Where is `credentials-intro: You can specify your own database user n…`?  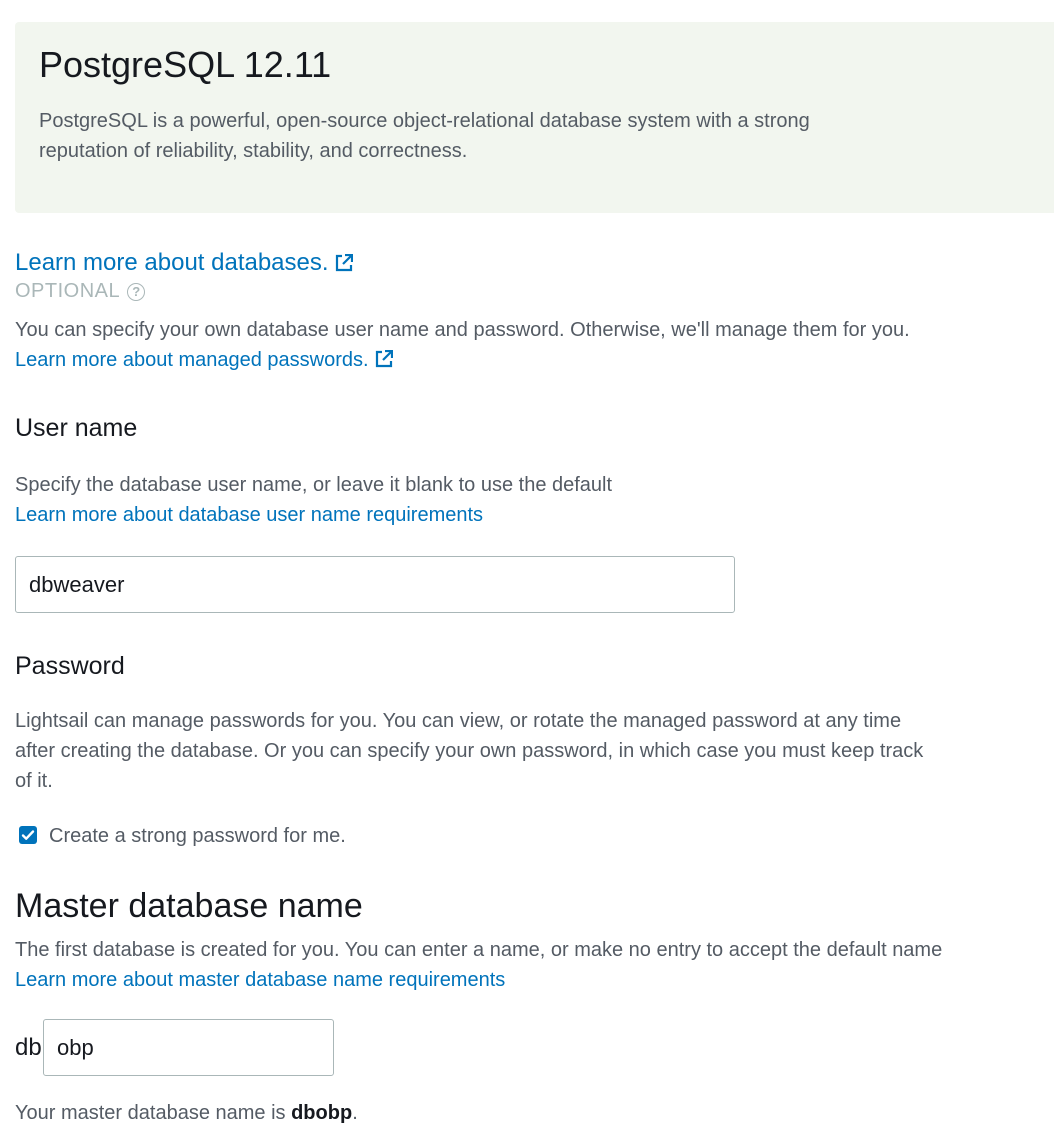
credentials-intro: You can specify your own database user n… is located at coordinates (465, 345).